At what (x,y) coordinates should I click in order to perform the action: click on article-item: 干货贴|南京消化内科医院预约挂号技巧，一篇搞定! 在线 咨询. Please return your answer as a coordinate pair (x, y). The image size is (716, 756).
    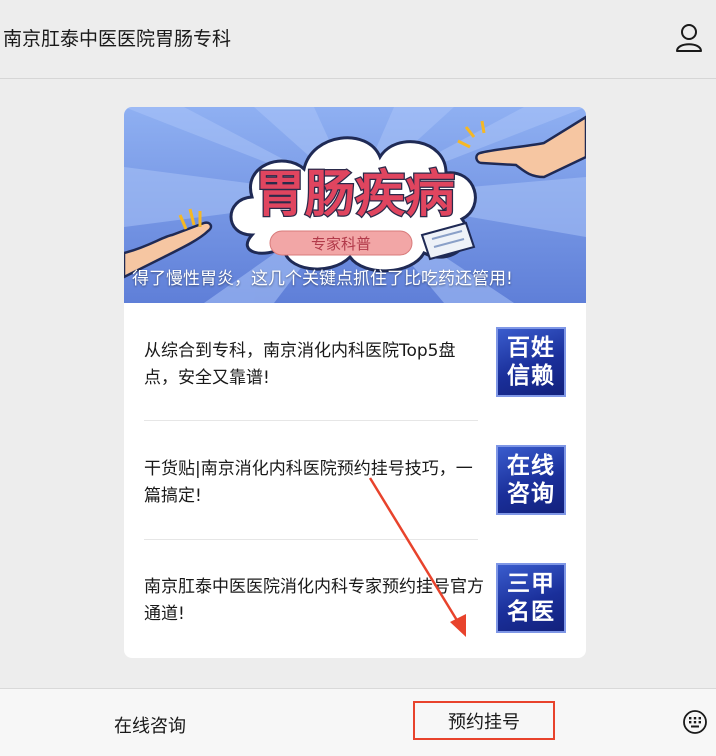
    Looking at the image, I should click on (355, 494).